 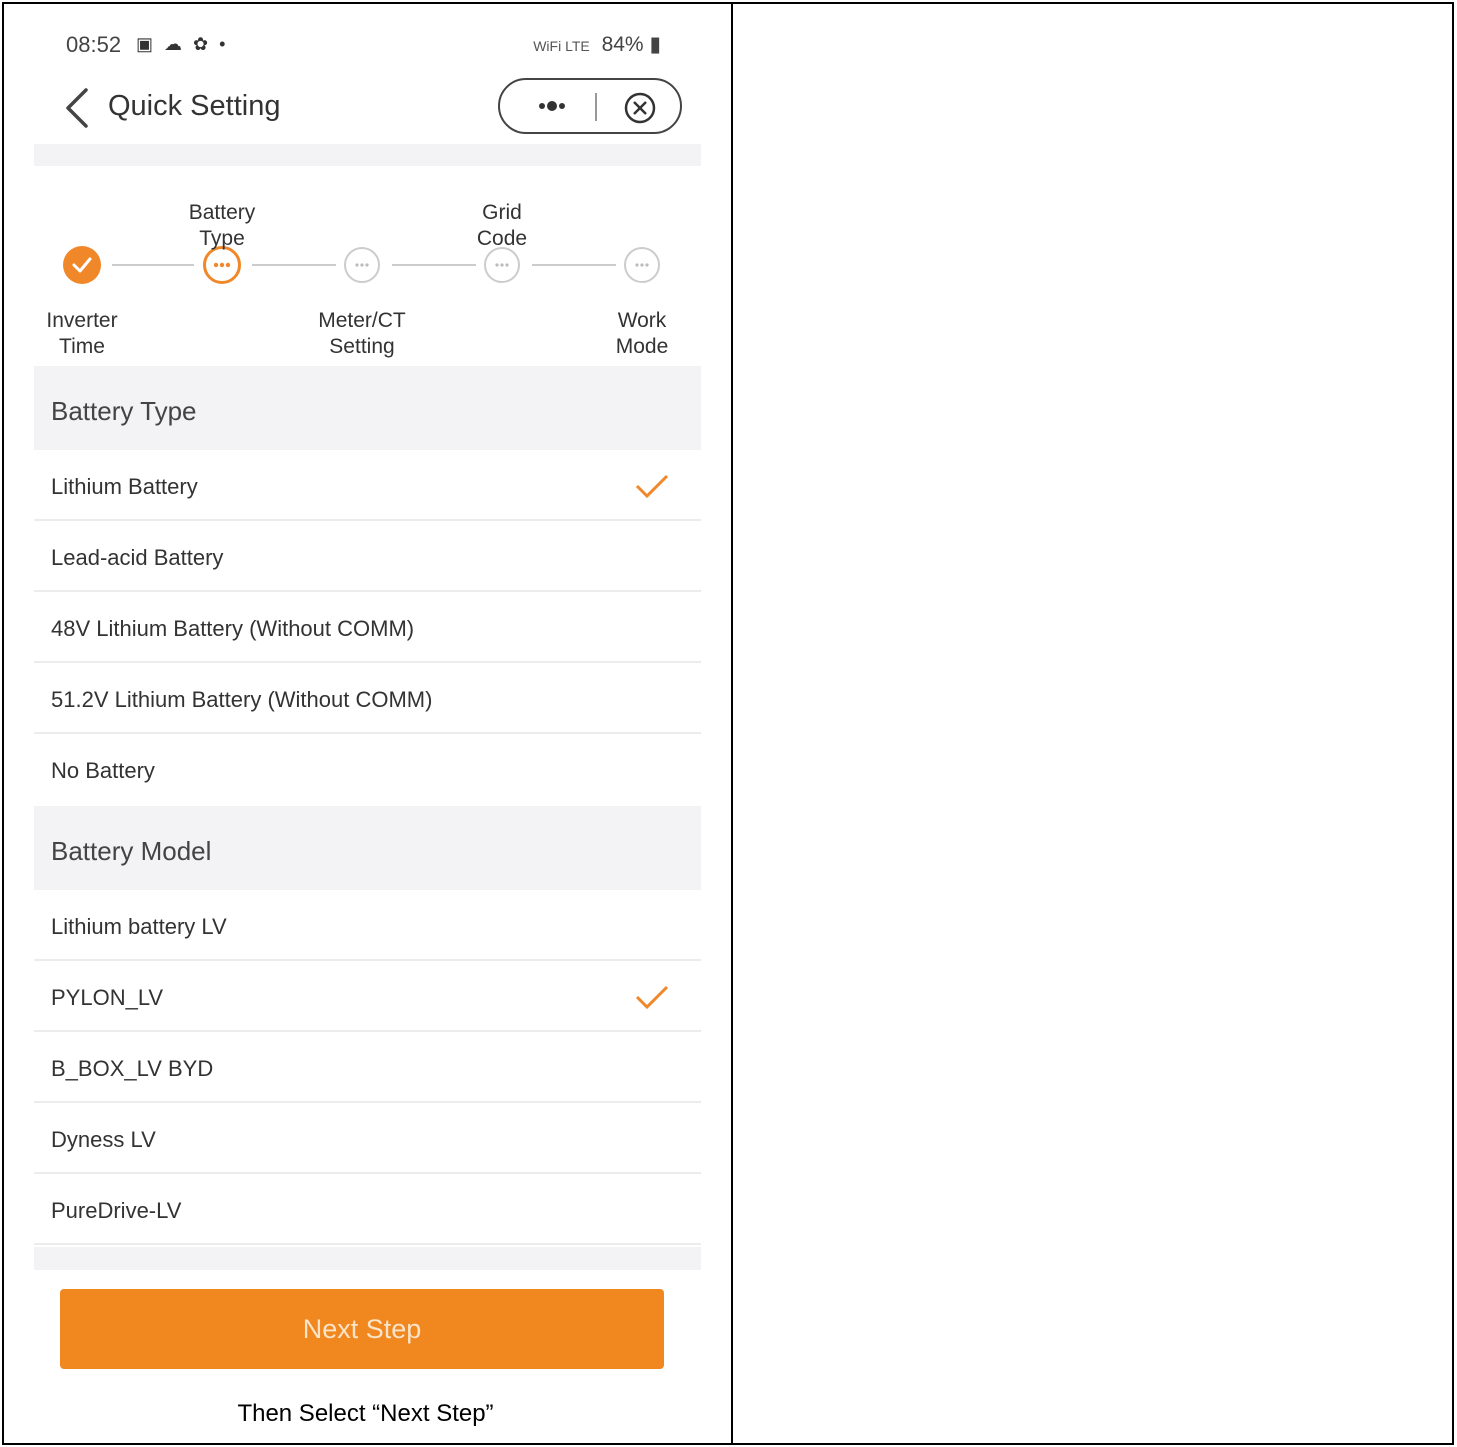 What do you see at coordinates (367, 925) in the screenshot?
I see `battery-model-option-lithium-lv: Lithium battery LV` at bounding box center [367, 925].